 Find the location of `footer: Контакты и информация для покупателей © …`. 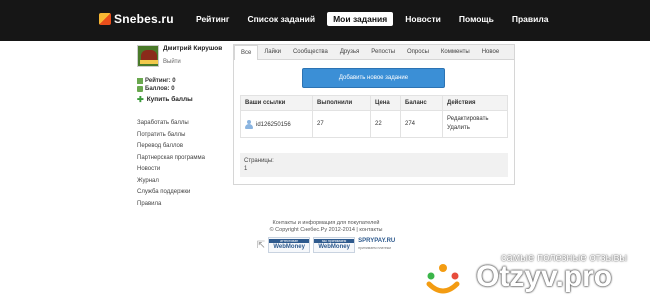

footer: Контакты и информация для покупателей © … is located at coordinates (326, 236).